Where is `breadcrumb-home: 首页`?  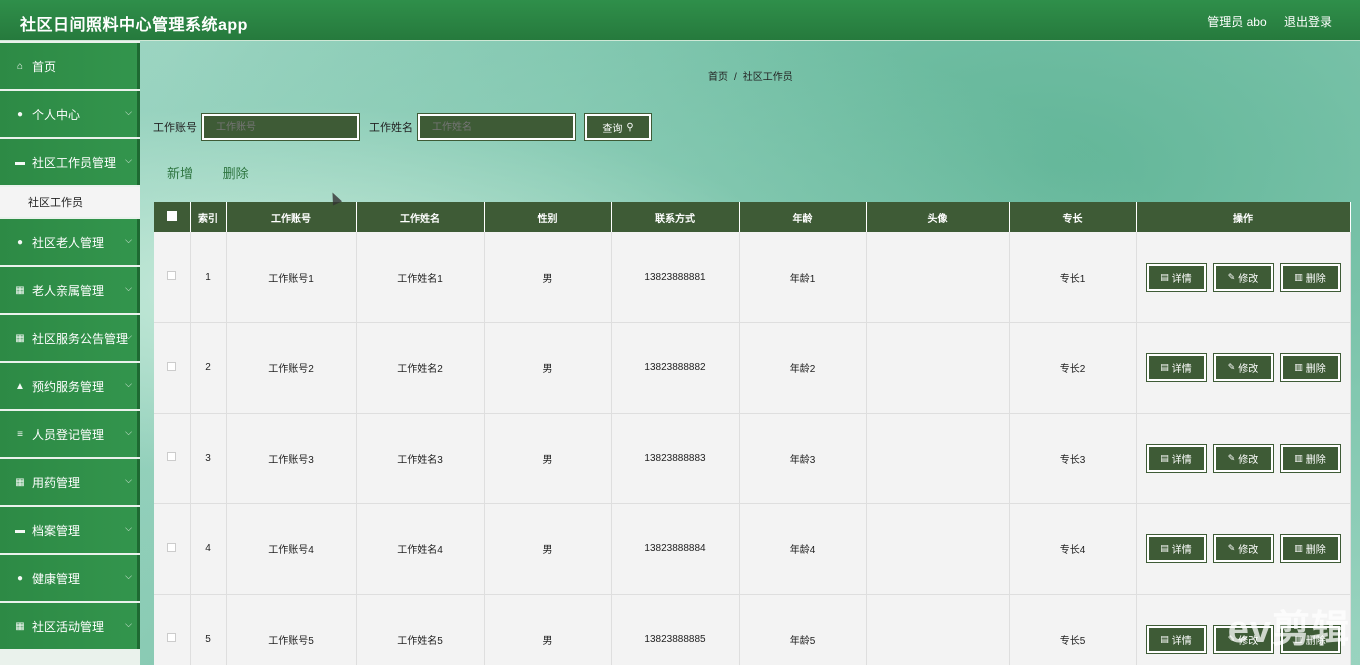
breadcrumb-home: 首页 is located at coordinates (718, 77).